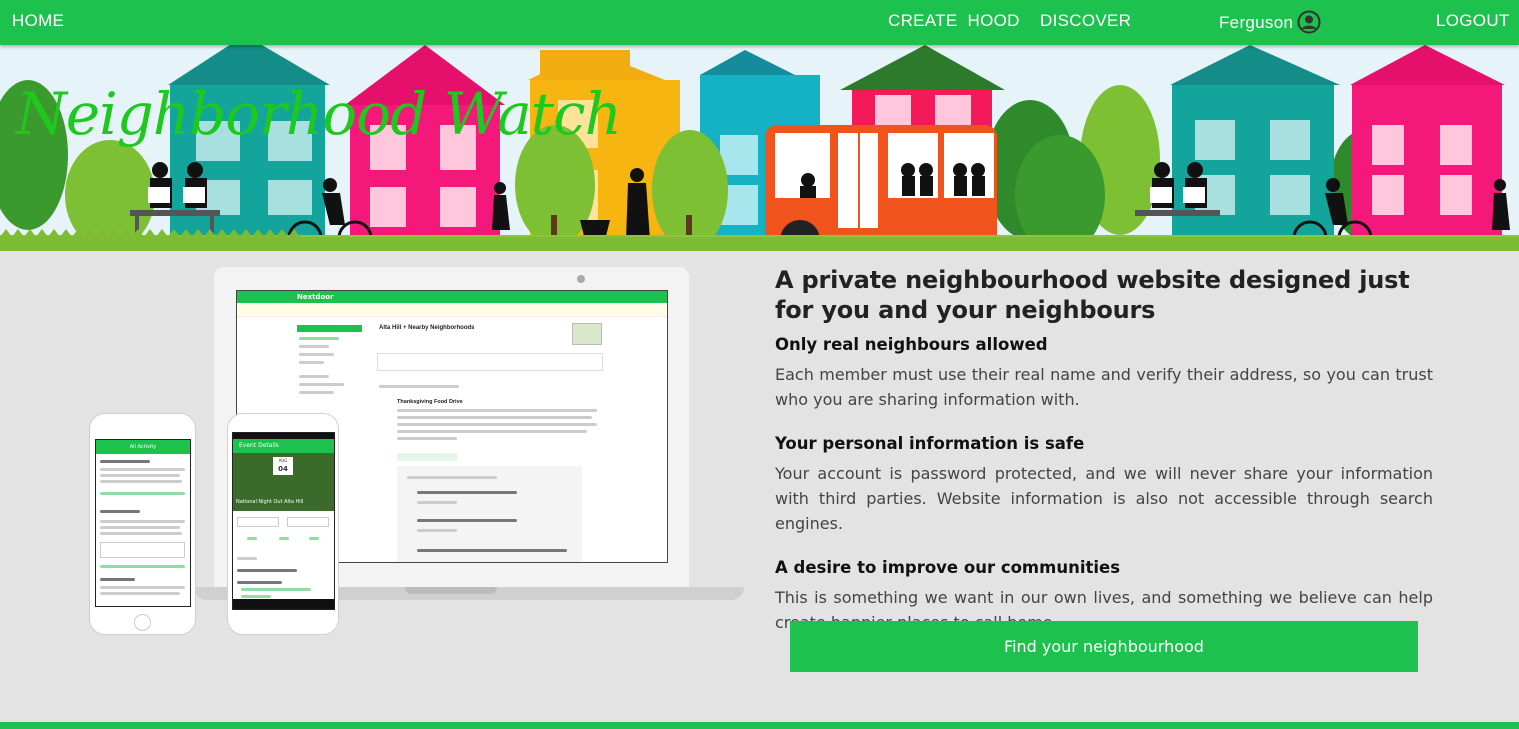 The height and width of the screenshot is (729, 1519). I want to click on brand-logo-text: Neighborhood Watch, so click(319, 114).